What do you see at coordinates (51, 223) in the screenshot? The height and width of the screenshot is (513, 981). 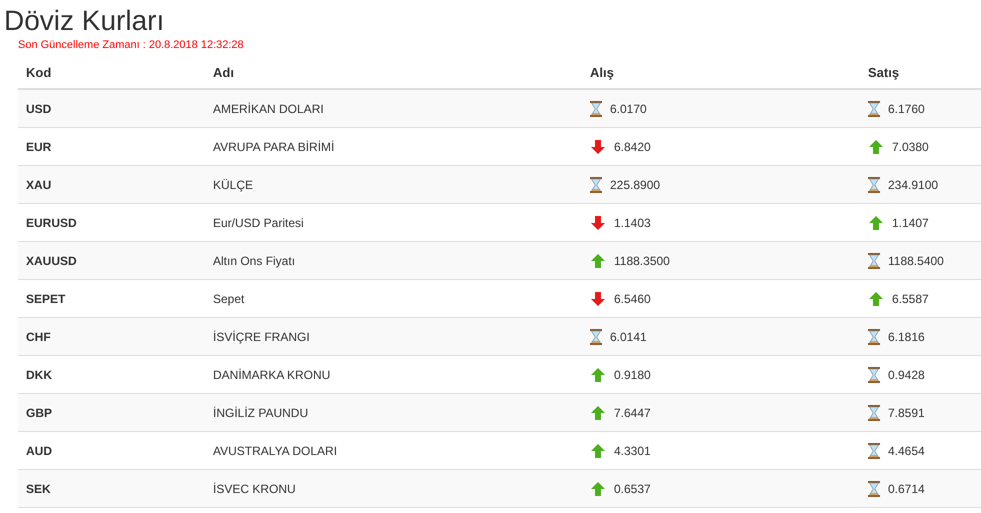 I see `currency-code: EURUSD` at bounding box center [51, 223].